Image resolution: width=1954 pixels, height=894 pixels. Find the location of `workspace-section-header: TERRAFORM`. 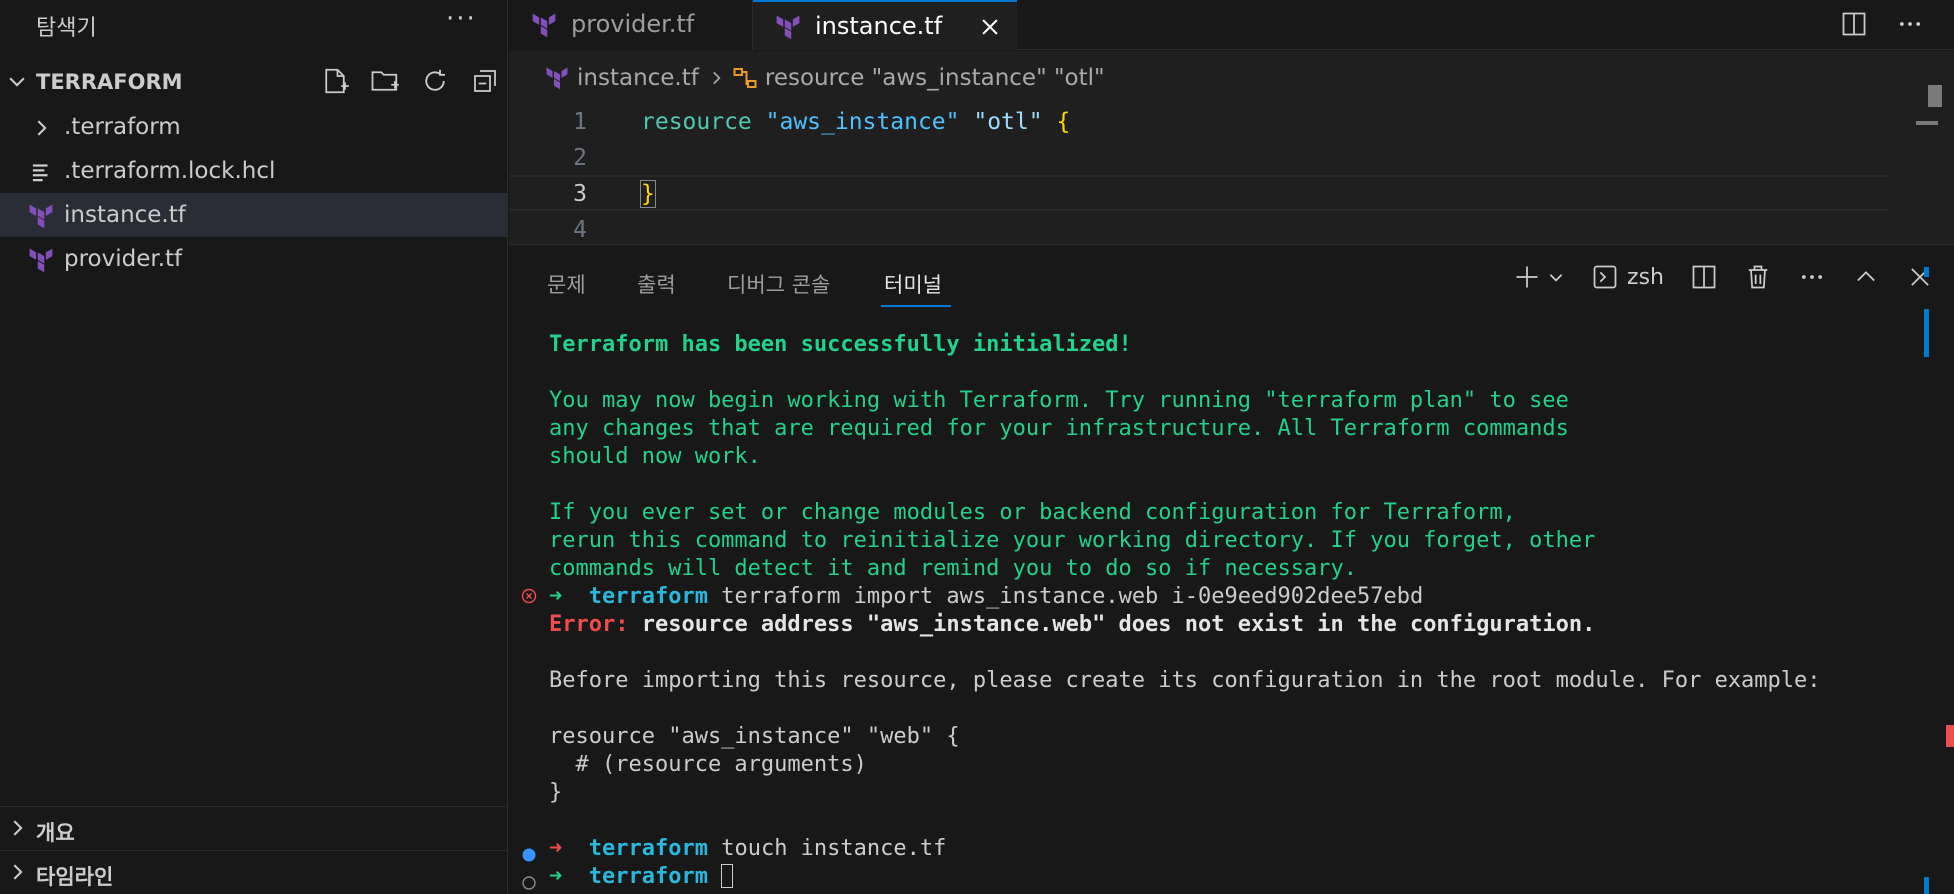

workspace-section-header: TERRAFORM is located at coordinates (254, 82).